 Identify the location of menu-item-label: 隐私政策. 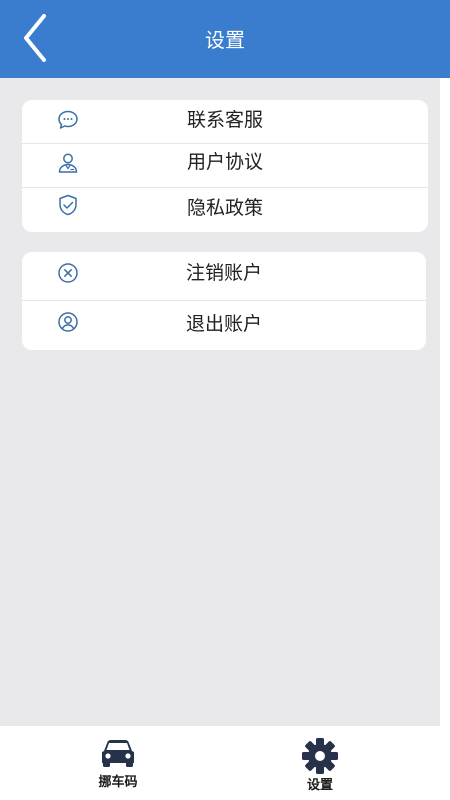
(224, 208).